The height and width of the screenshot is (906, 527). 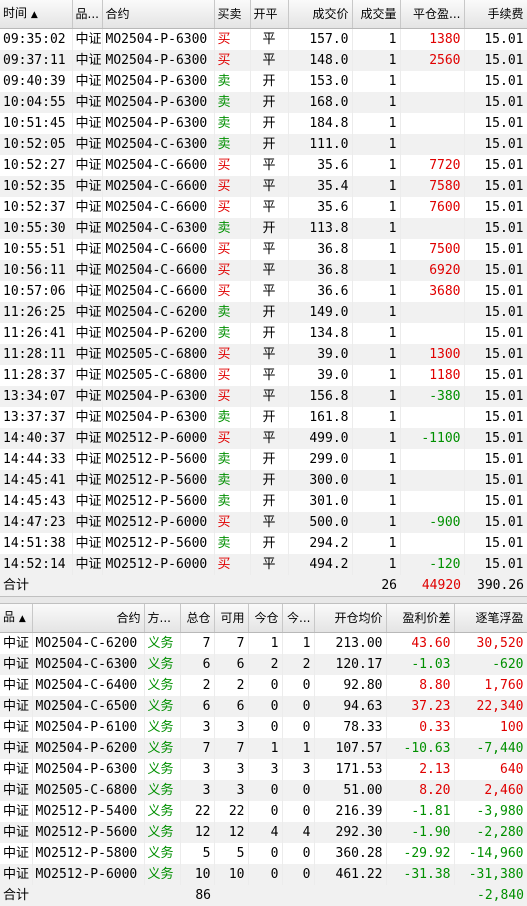 What do you see at coordinates (263, 60) in the screenshot?
I see `trade-row: 09:37:11 中证 MO2504-P-6300 买平 148.0 1 2560 15.01` at bounding box center [263, 60].